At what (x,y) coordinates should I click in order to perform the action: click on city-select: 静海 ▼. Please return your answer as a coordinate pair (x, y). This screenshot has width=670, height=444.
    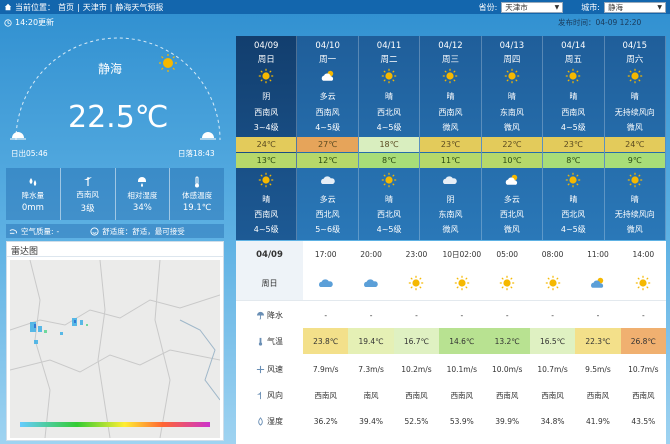
    Looking at the image, I should click on (635, 7).